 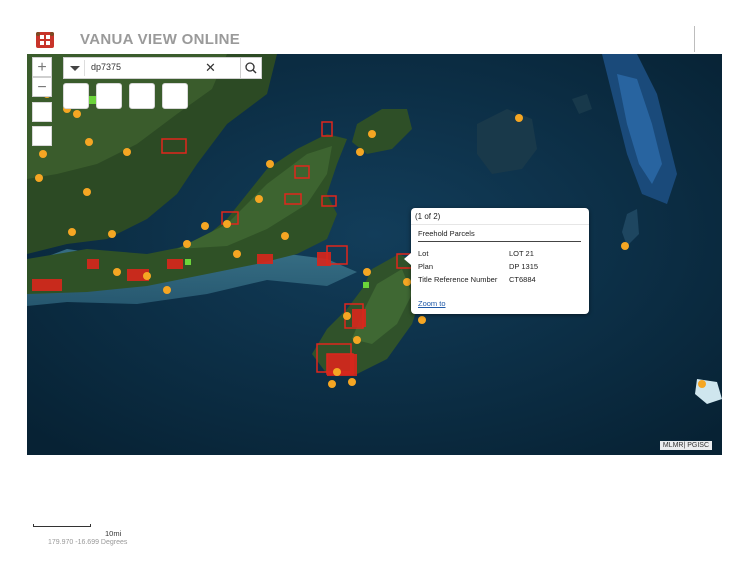 I want to click on map-attribution: MLMR| PGISC, so click(x=685, y=445).